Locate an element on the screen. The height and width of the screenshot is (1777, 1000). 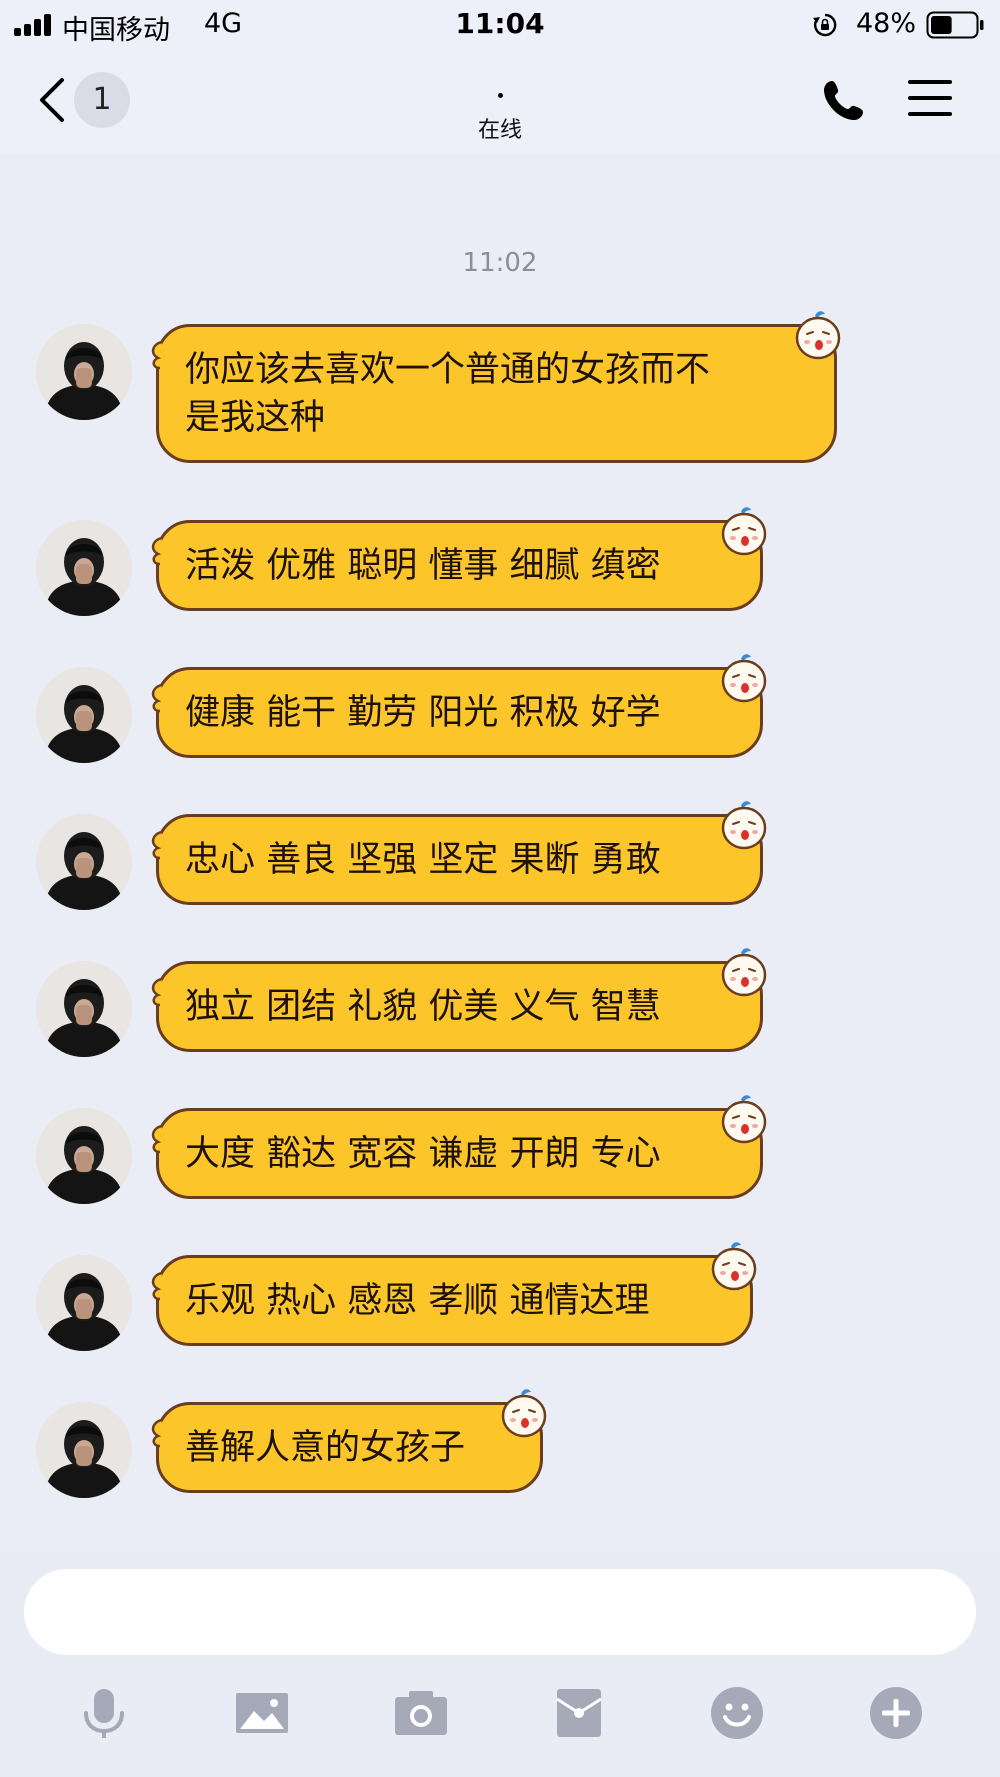
message-text: 乐观 热心 感恩 孝顺 通情达理 is located at coordinates (454, 1300).